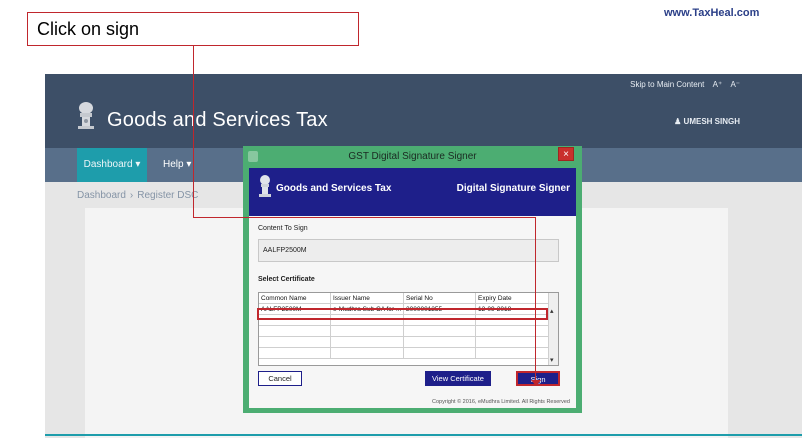  Describe the element at coordinates (735, 84) in the screenshot. I see `font-decrease-button: A⁻` at that location.